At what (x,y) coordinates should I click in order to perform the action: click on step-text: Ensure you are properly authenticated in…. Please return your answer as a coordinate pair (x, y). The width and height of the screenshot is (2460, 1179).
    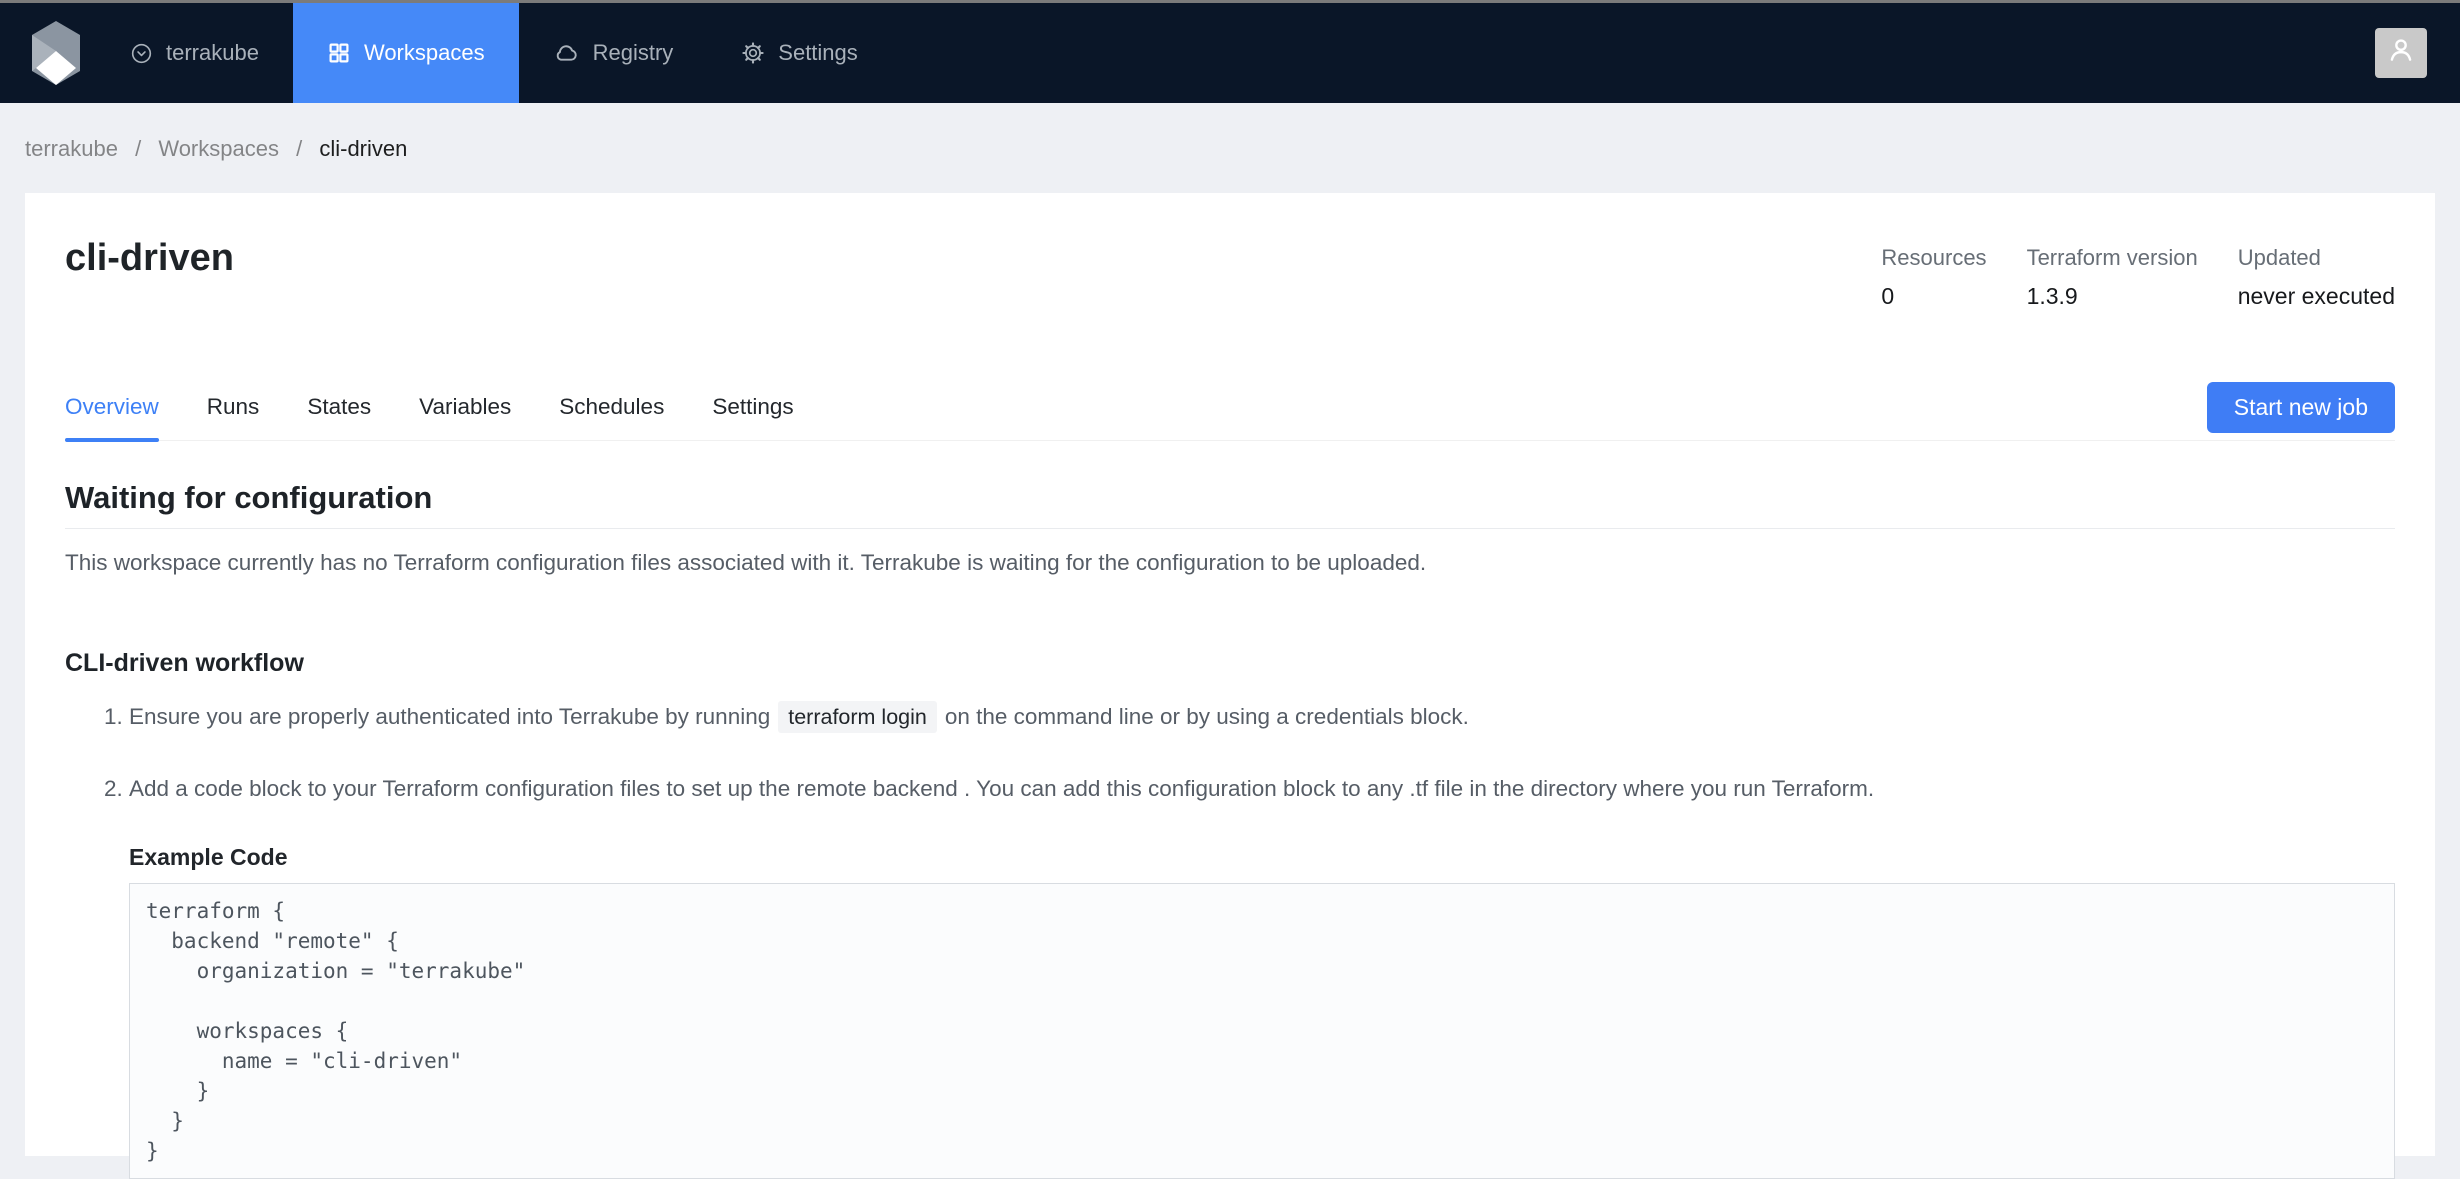
    Looking at the image, I should click on (450, 716).